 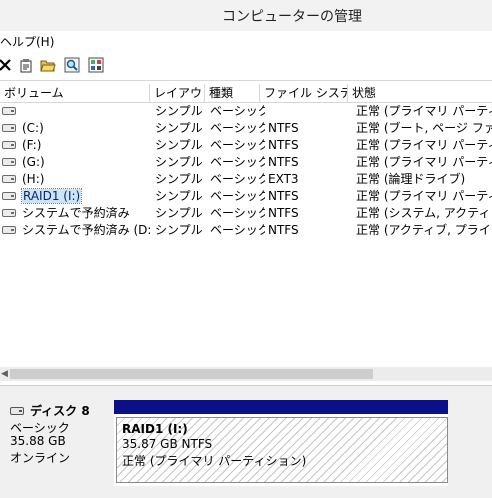 I want to click on volume-cell: システムで予約済み, so click(x=75, y=213).